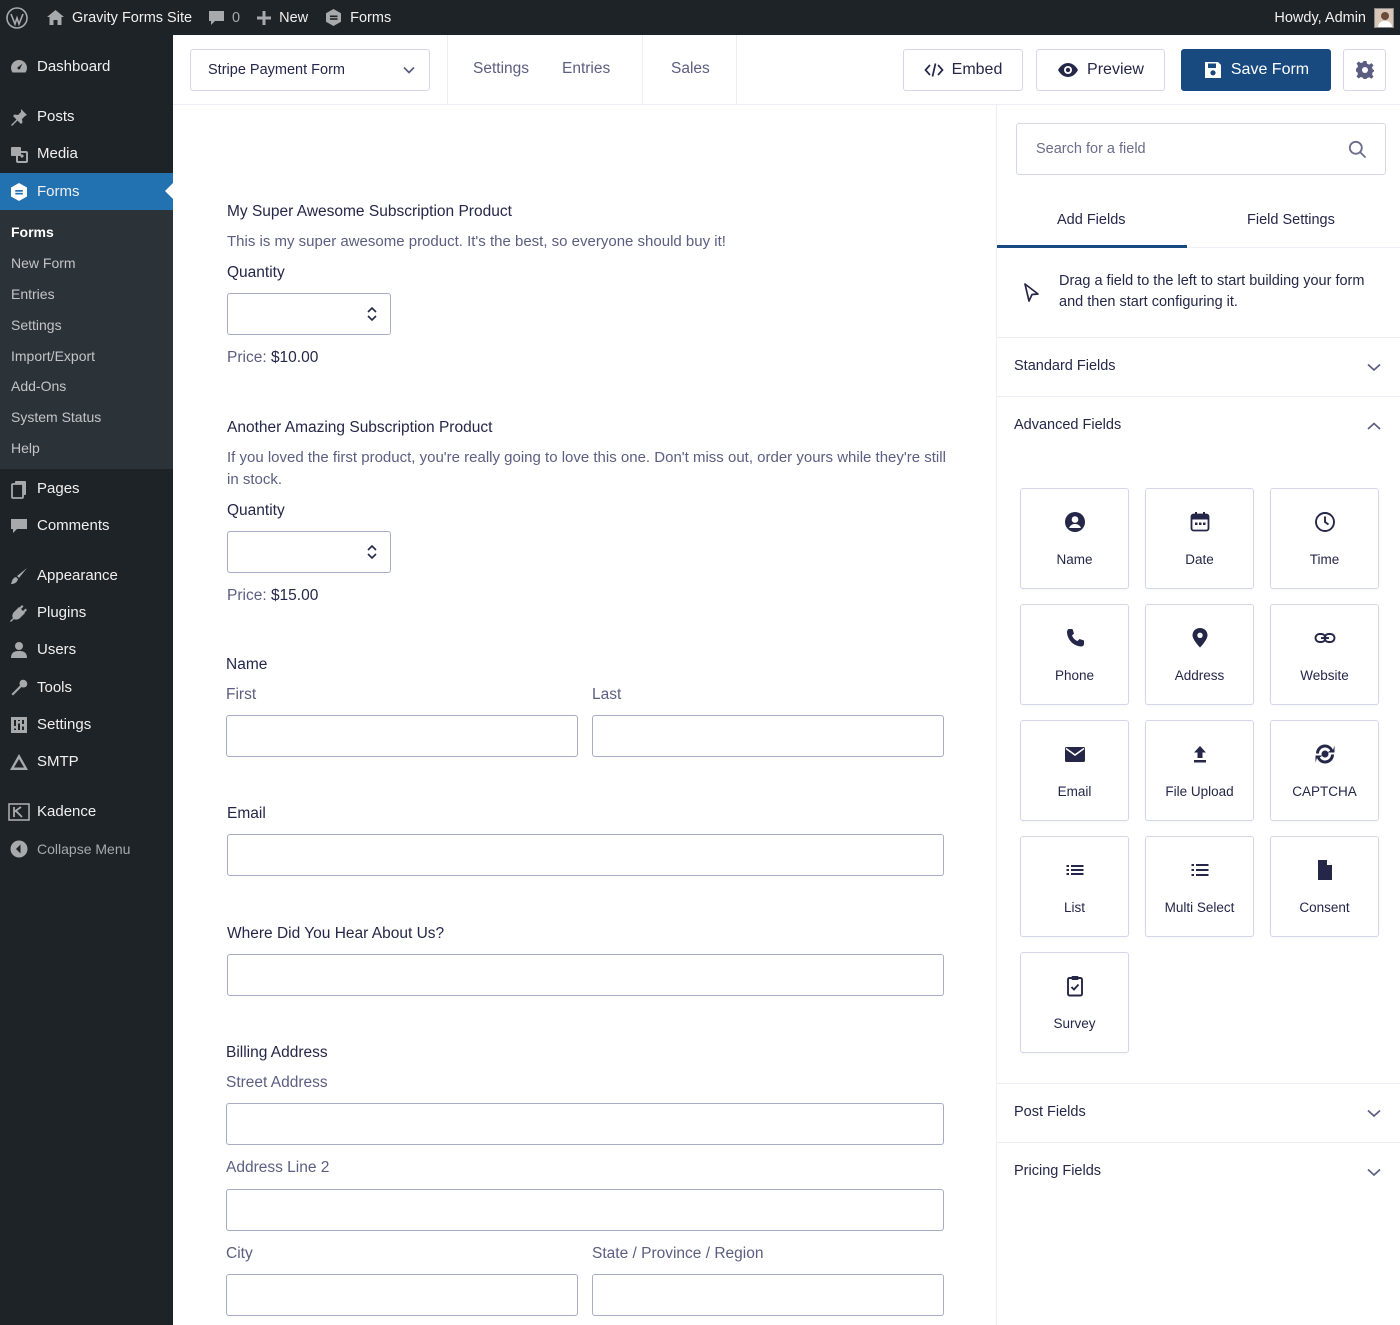 Image resolution: width=1400 pixels, height=1325 pixels. What do you see at coordinates (132, 17) in the screenshot?
I see `site-name: Gravity Forms Site` at bounding box center [132, 17].